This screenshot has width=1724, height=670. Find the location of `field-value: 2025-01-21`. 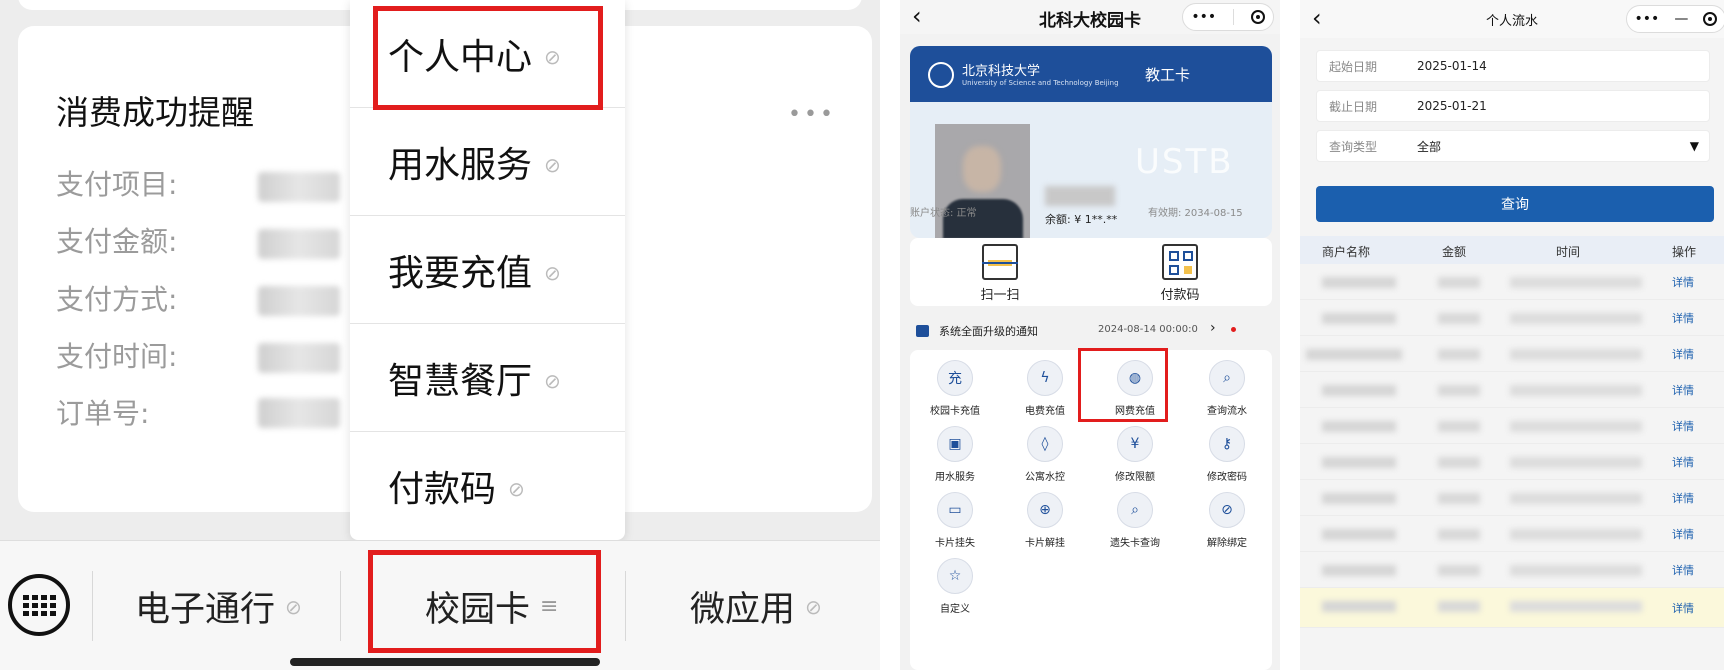

field-value: 2025-01-21 is located at coordinates (1452, 106).